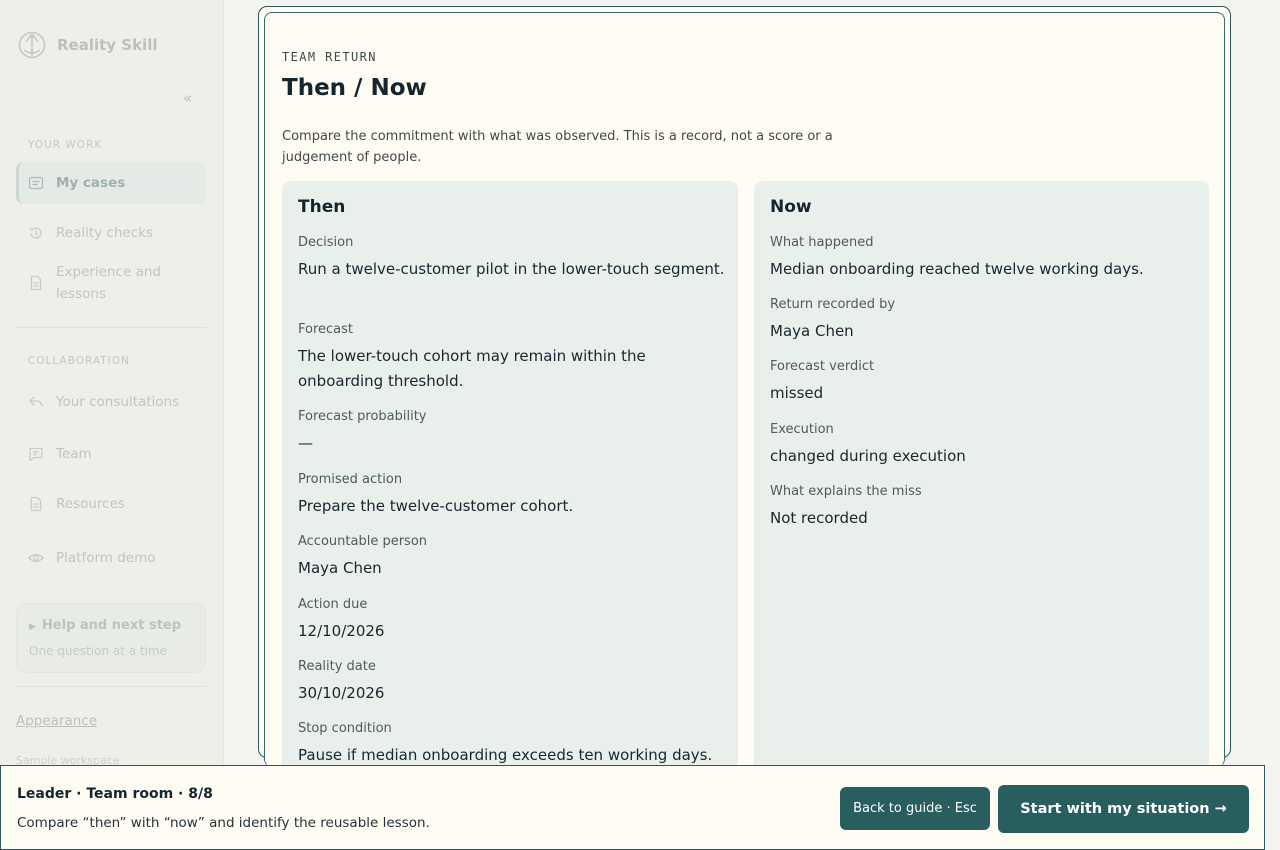 The width and height of the screenshot is (1280, 850). Describe the element at coordinates (90, 504) in the screenshot. I see `sidebar-item-label: Resources` at that location.